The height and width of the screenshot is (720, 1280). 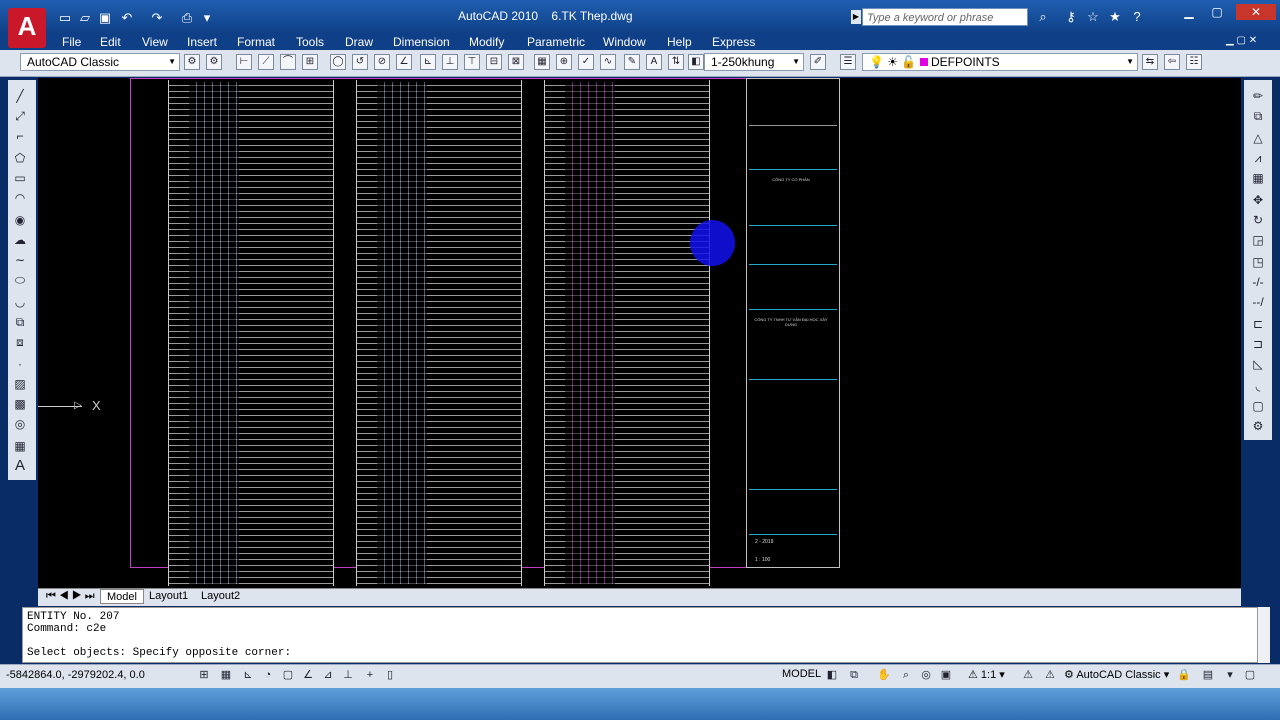 What do you see at coordinates (110, 42) in the screenshot?
I see `menu-edit: Edit` at bounding box center [110, 42].